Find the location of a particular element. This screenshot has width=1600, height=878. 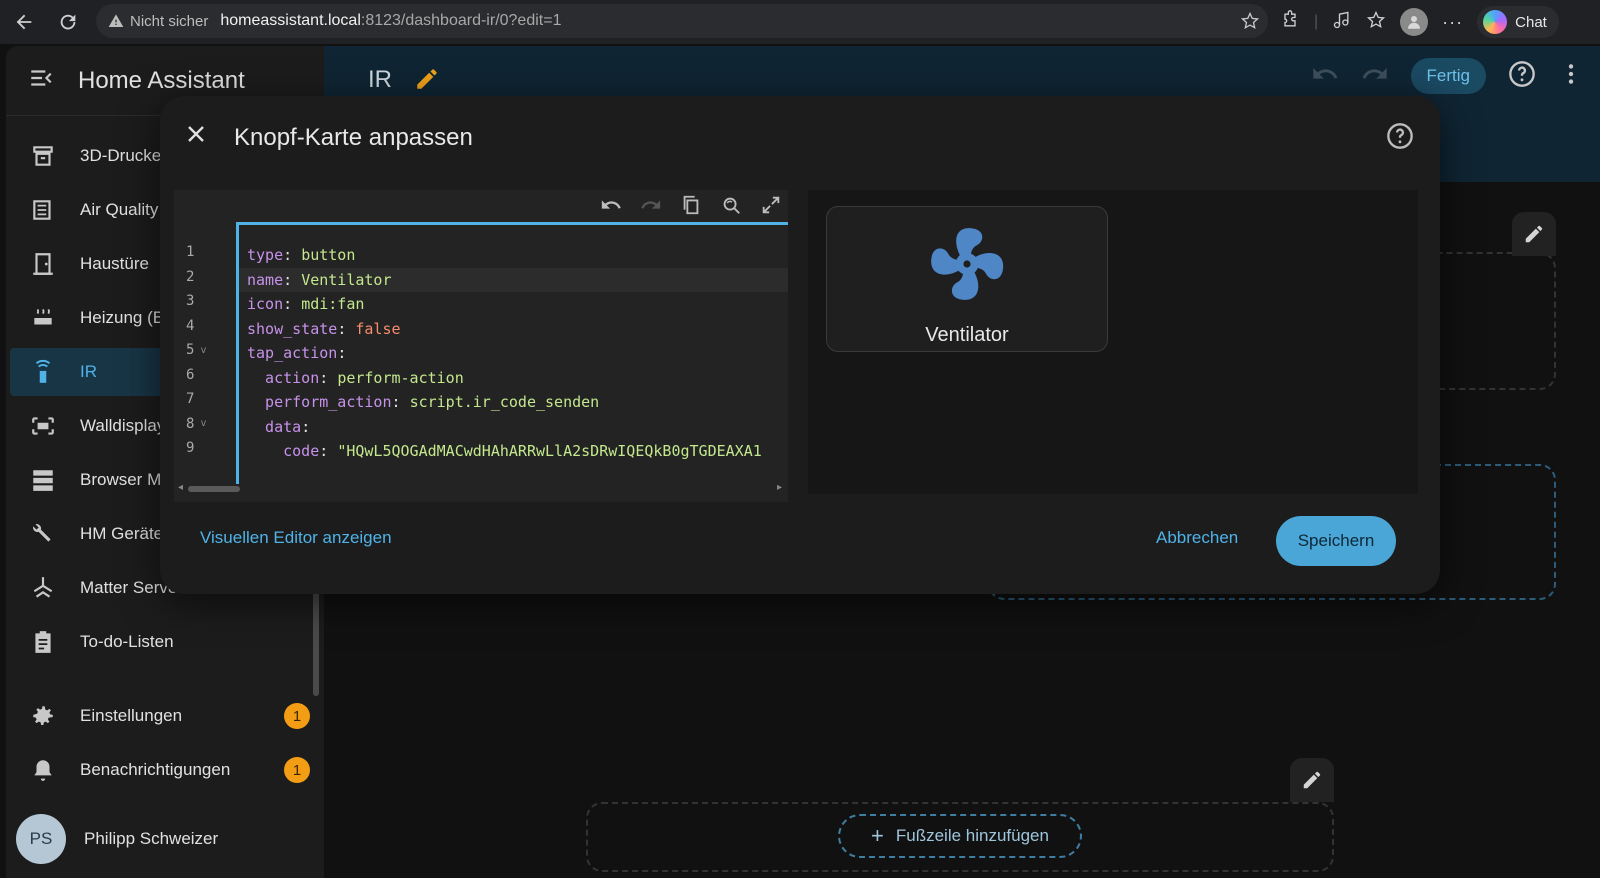

edit-section-button is located at coordinates (1312, 780).